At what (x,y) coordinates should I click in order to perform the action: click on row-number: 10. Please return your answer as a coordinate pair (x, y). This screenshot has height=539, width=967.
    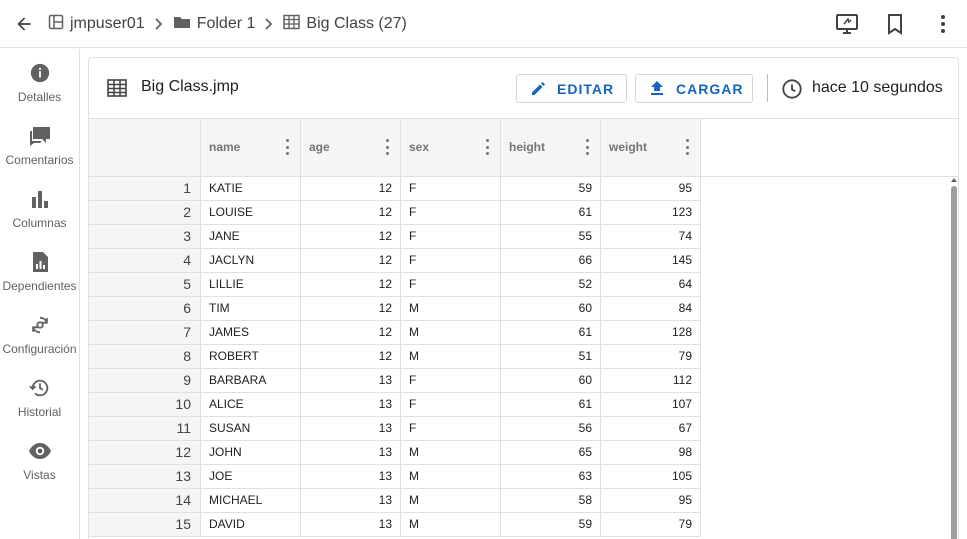
    Looking at the image, I should click on (145, 405).